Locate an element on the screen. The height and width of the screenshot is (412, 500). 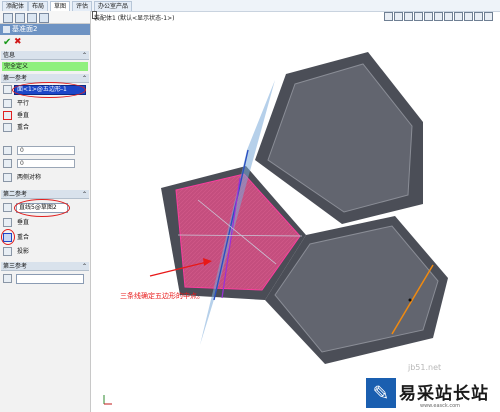
coordinate-triad-icon is located at coordinates (107, 400).